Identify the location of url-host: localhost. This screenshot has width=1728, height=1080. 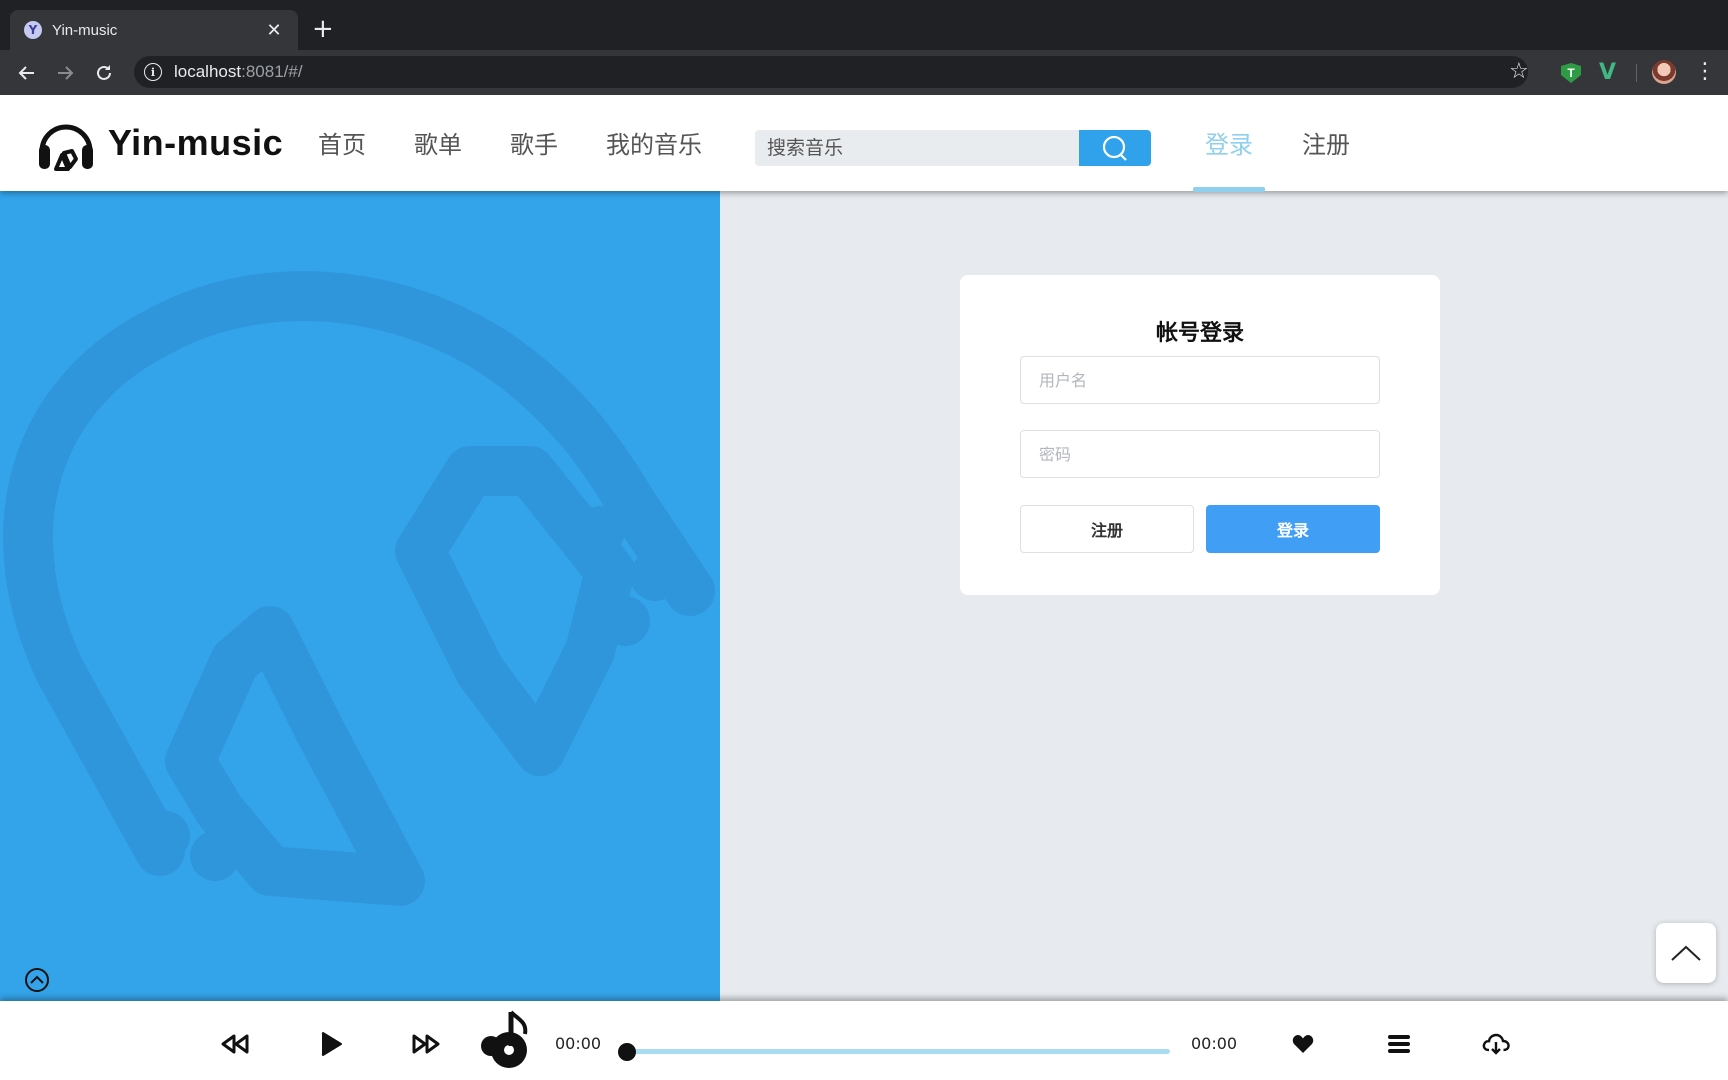
(208, 71).